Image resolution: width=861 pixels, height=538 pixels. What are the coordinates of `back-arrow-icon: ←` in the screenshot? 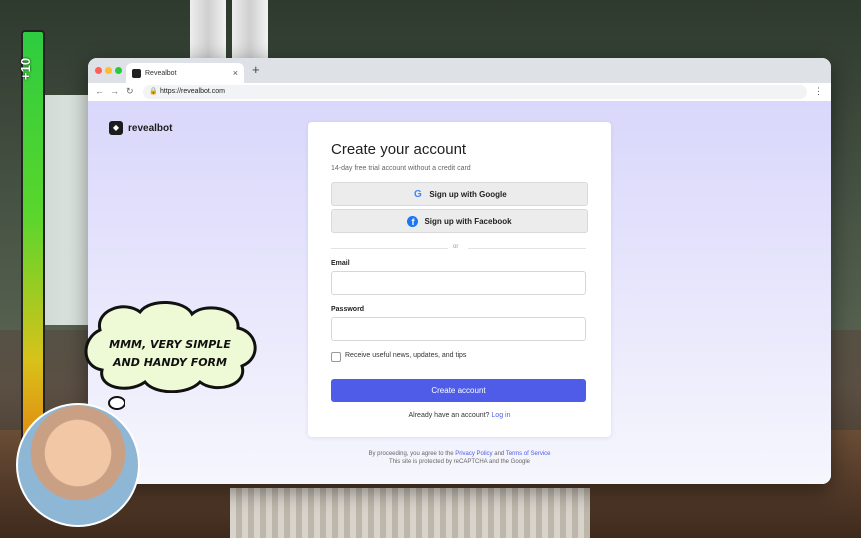 It's located at (99, 91).